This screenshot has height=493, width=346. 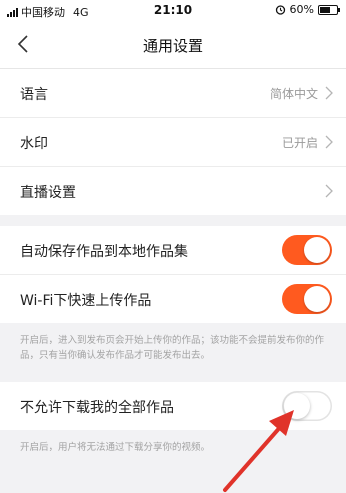 What do you see at coordinates (34, 95) in the screenshot?
I see `language-label: 语言` at bounding box center [34, 95].